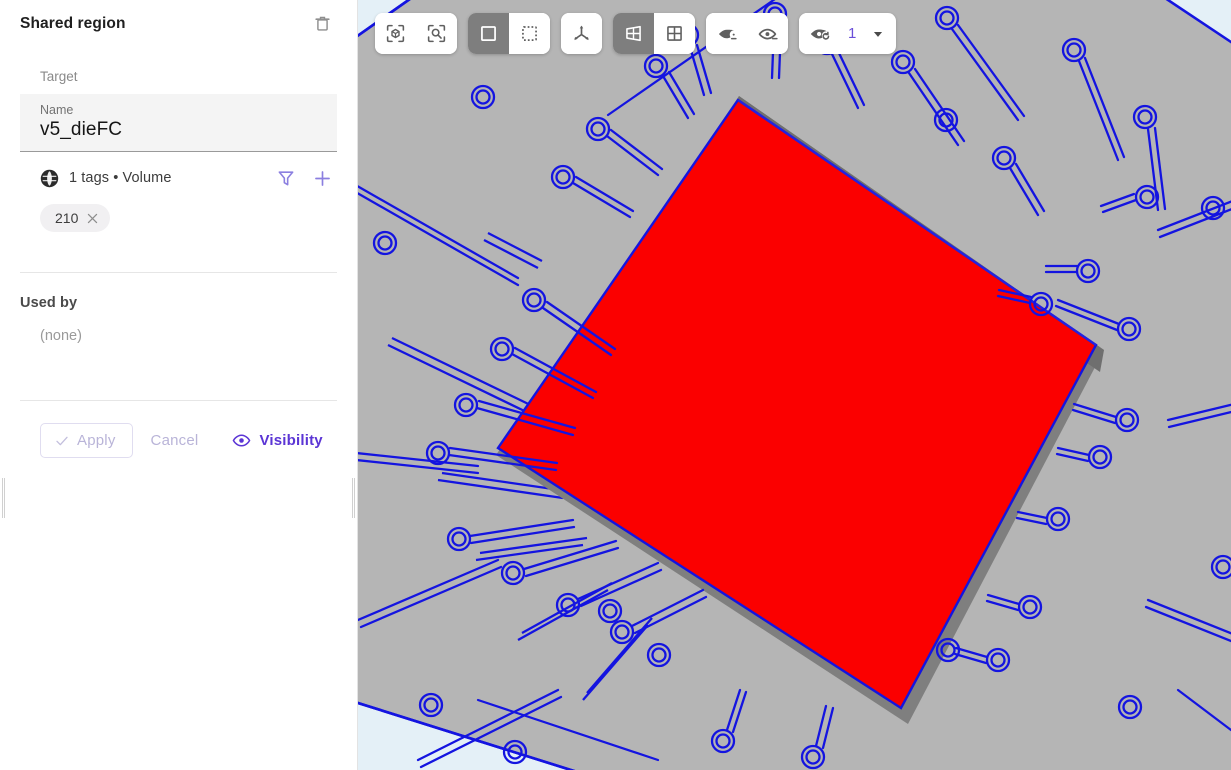 Image resolution: width=1231 pixels, height=770 pixels. I want to click on axes-group, so click(581, 33).